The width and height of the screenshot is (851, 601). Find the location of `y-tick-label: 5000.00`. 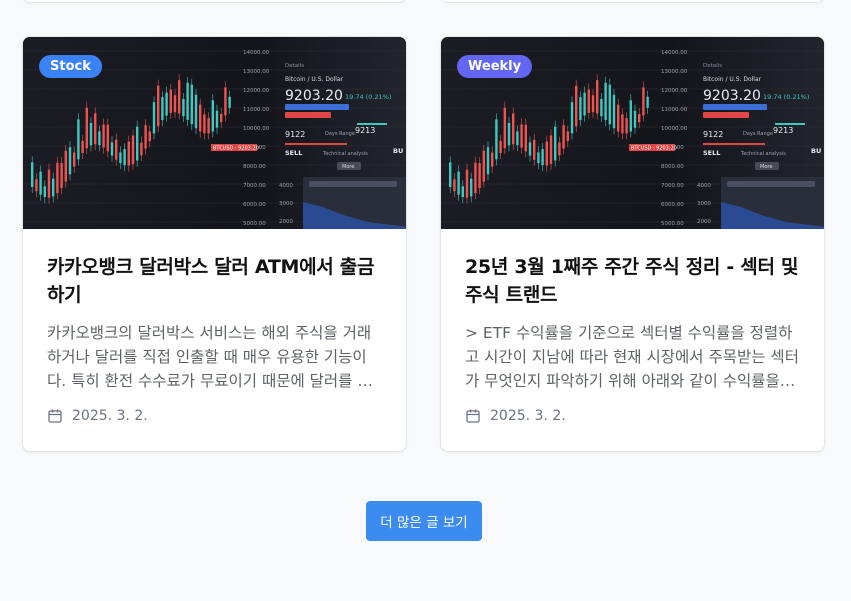

y-tick-label: 5000.00 is located at coordinates (672, 224).